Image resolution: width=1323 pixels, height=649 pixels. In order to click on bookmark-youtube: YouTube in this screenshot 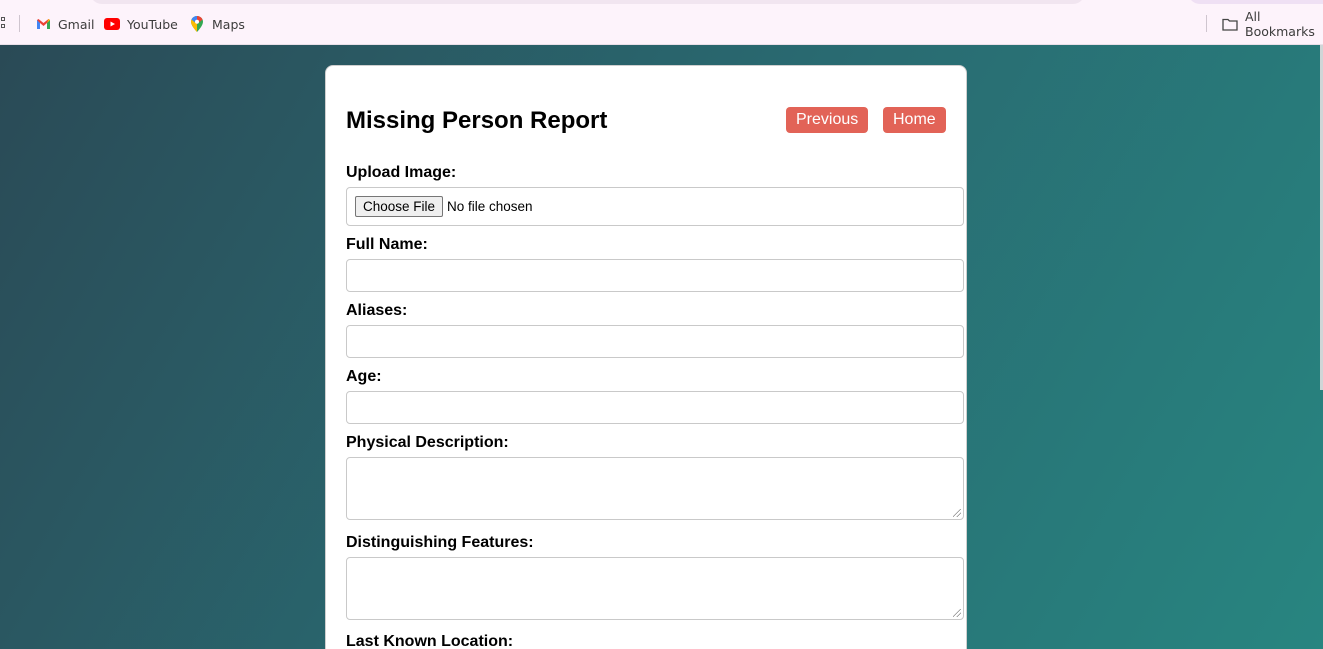, I will do `click(141, 24)`.